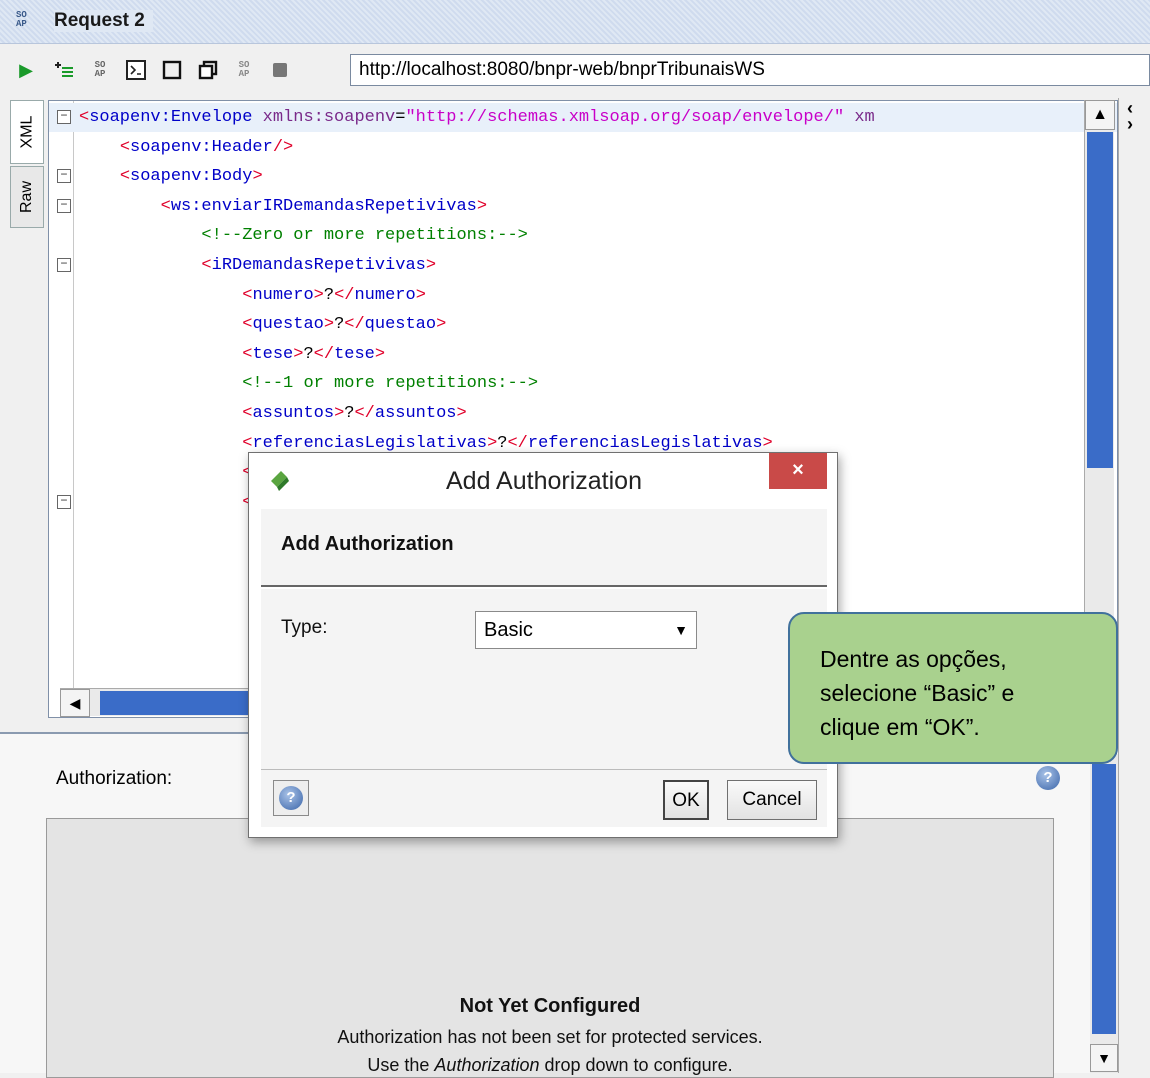 The width and height of the screenshot is (1150, 1078). What do you see at coordinates (334, 295) in the screenshot?
I see `code-text: <numero>?</numero>` at bounding box center [334, 295].